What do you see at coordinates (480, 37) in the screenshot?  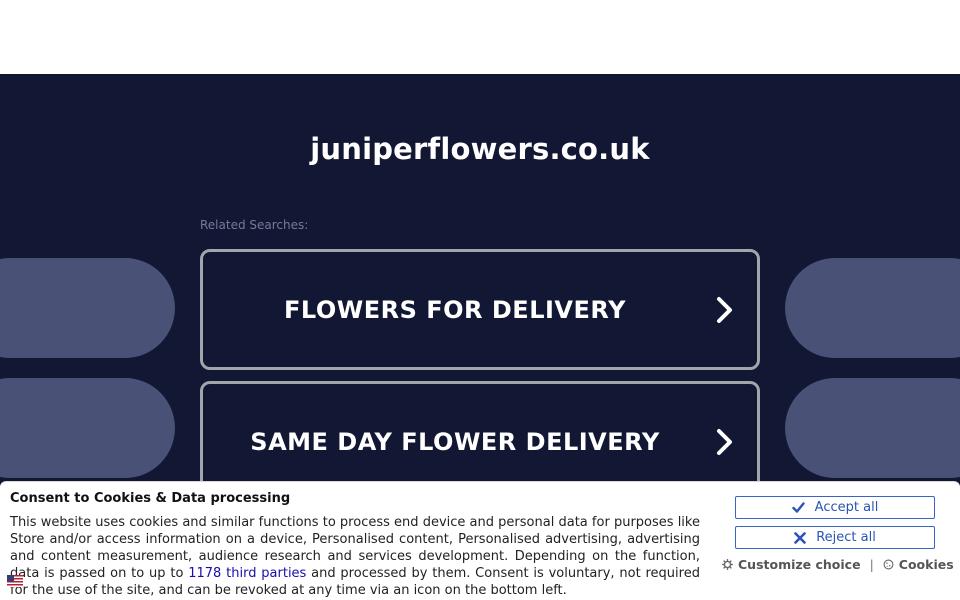 I see `top-blank-area` at bounding box center [480, 37].